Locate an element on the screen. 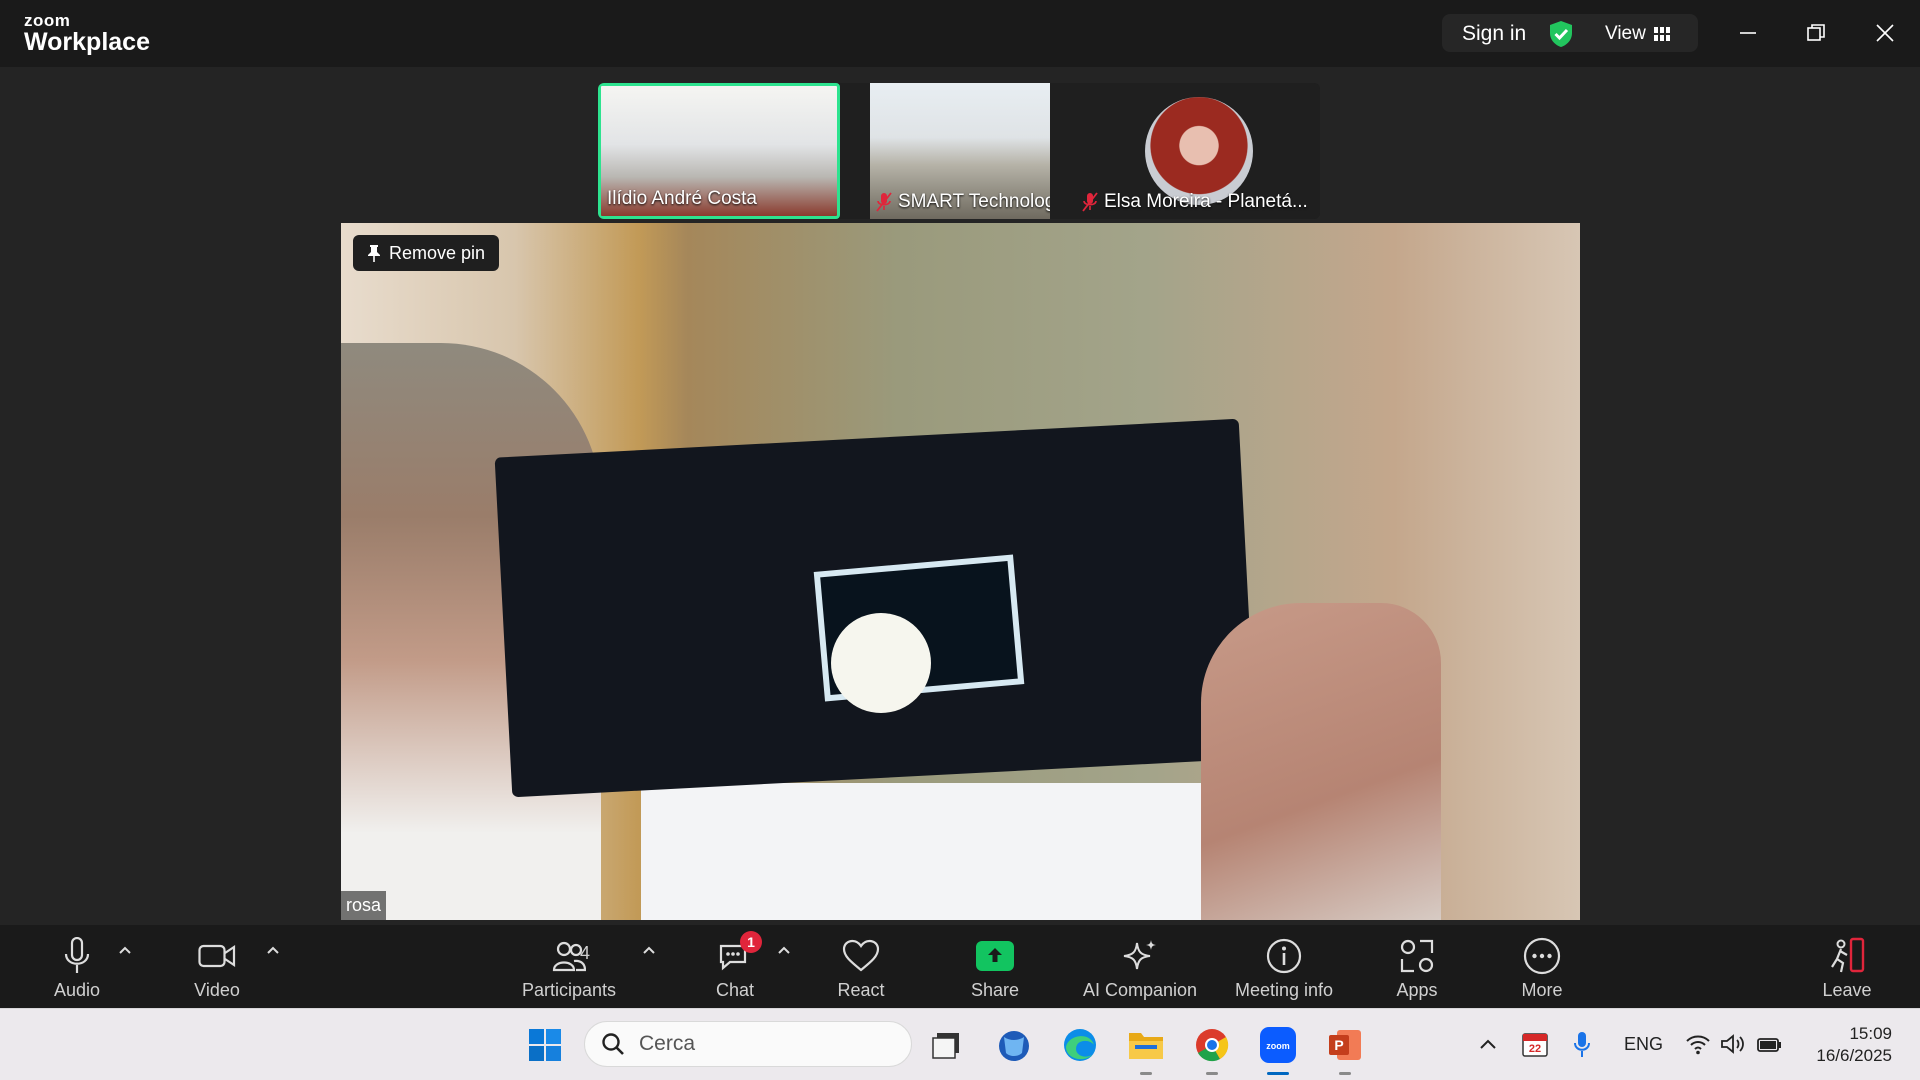 This screenshot has width=1920, height=1080. clock-date: 16/6/2025 is located at coordinates (1854, 1055).